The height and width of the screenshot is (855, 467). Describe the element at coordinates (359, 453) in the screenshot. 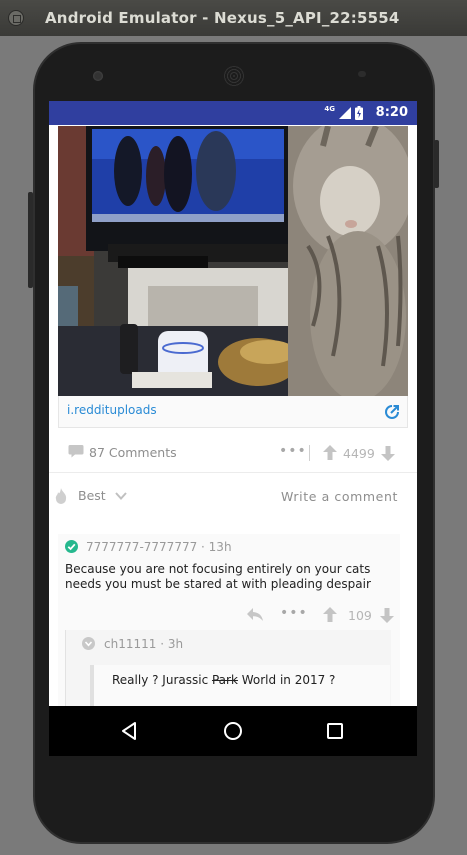

I see `post-score: 4499` at that location.